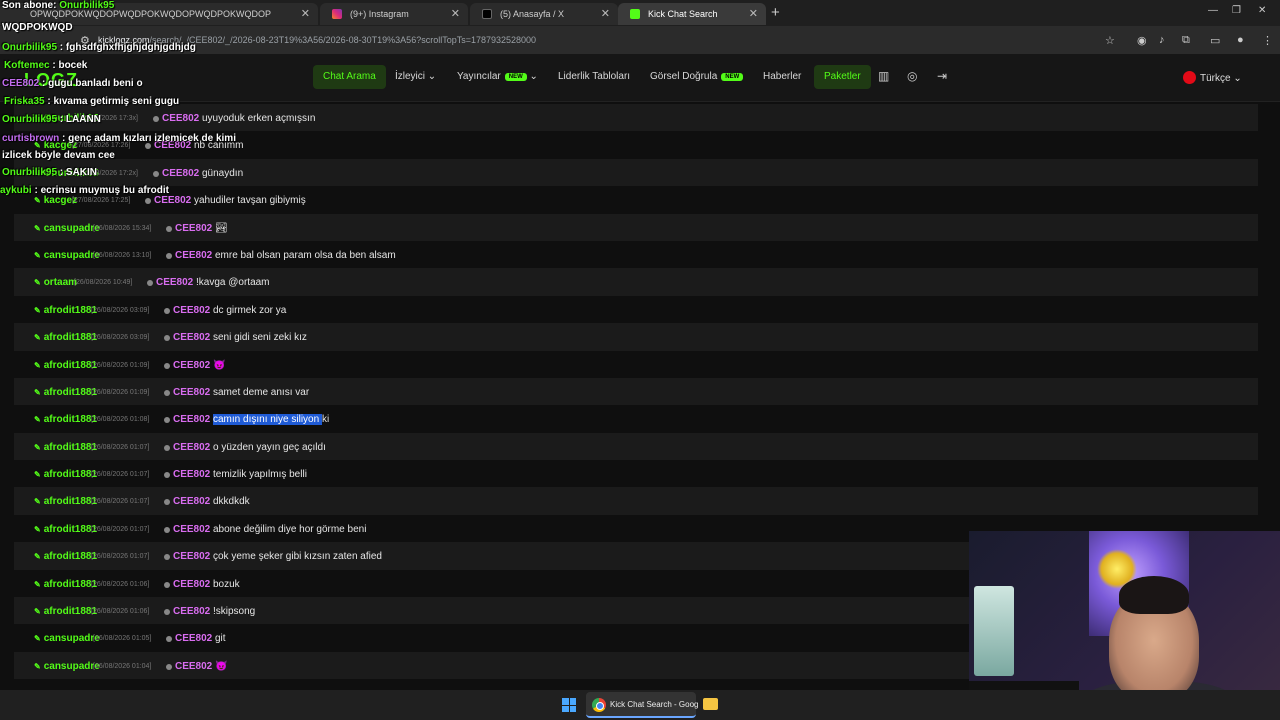 This screenshot has width=1280, height=720. What do you see at coordinates (394, 14) in the screenshot?
I see `tab-instagram: (9+) Instagram ✕` at bounding box center [394, 14].